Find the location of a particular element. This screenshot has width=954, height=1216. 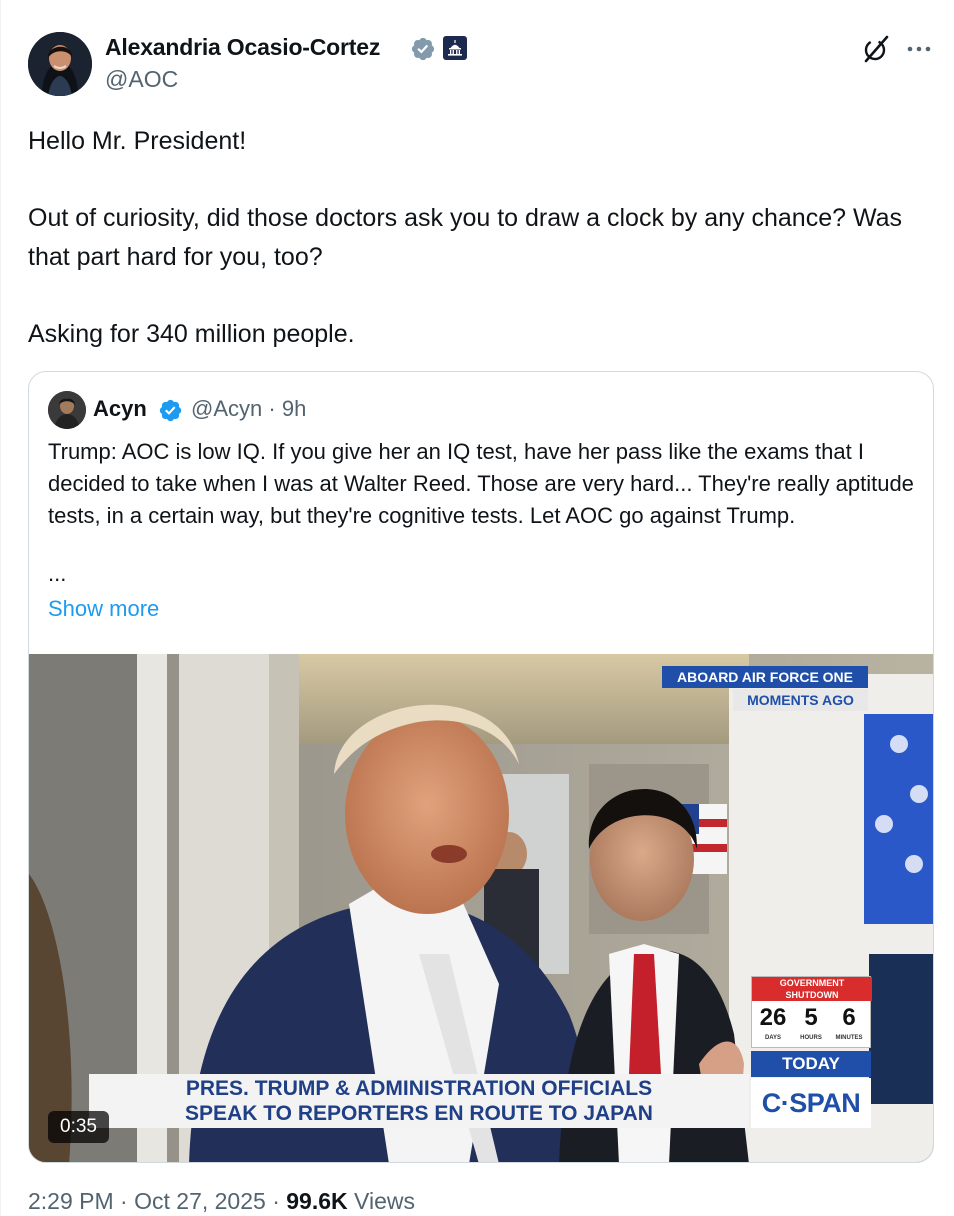

today-tag: TODAY is located at coordinates (811, 1064).